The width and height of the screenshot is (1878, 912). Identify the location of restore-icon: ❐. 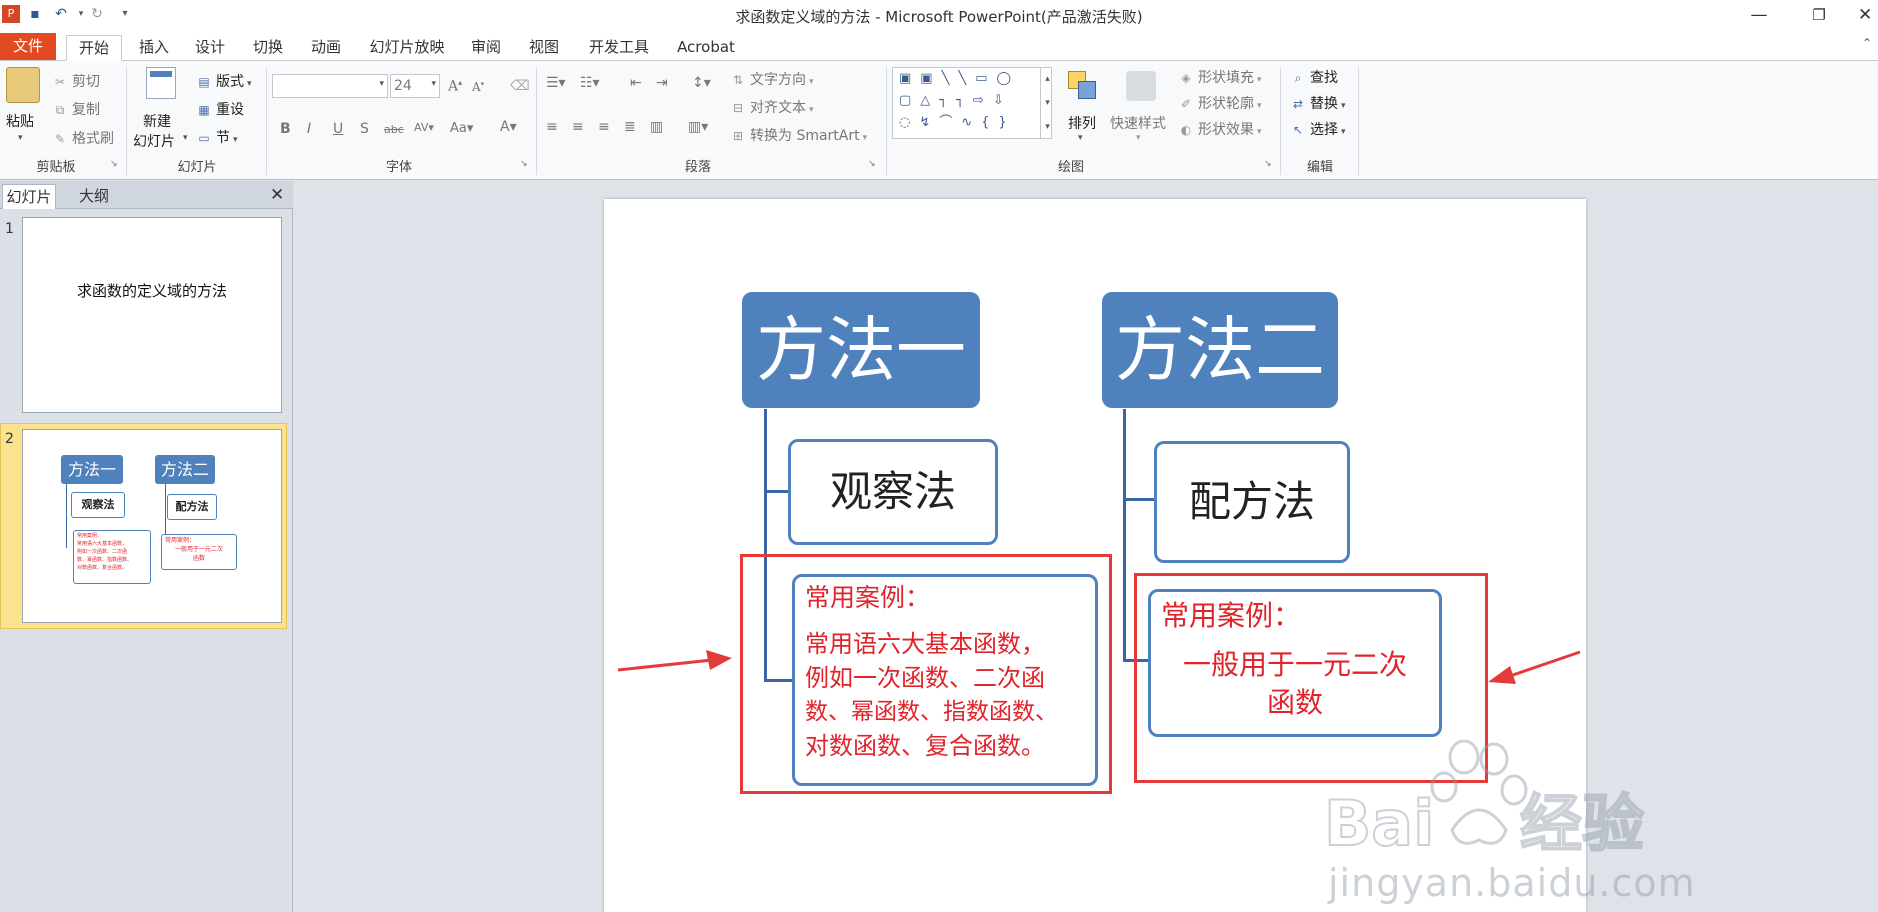
(1819, 15).